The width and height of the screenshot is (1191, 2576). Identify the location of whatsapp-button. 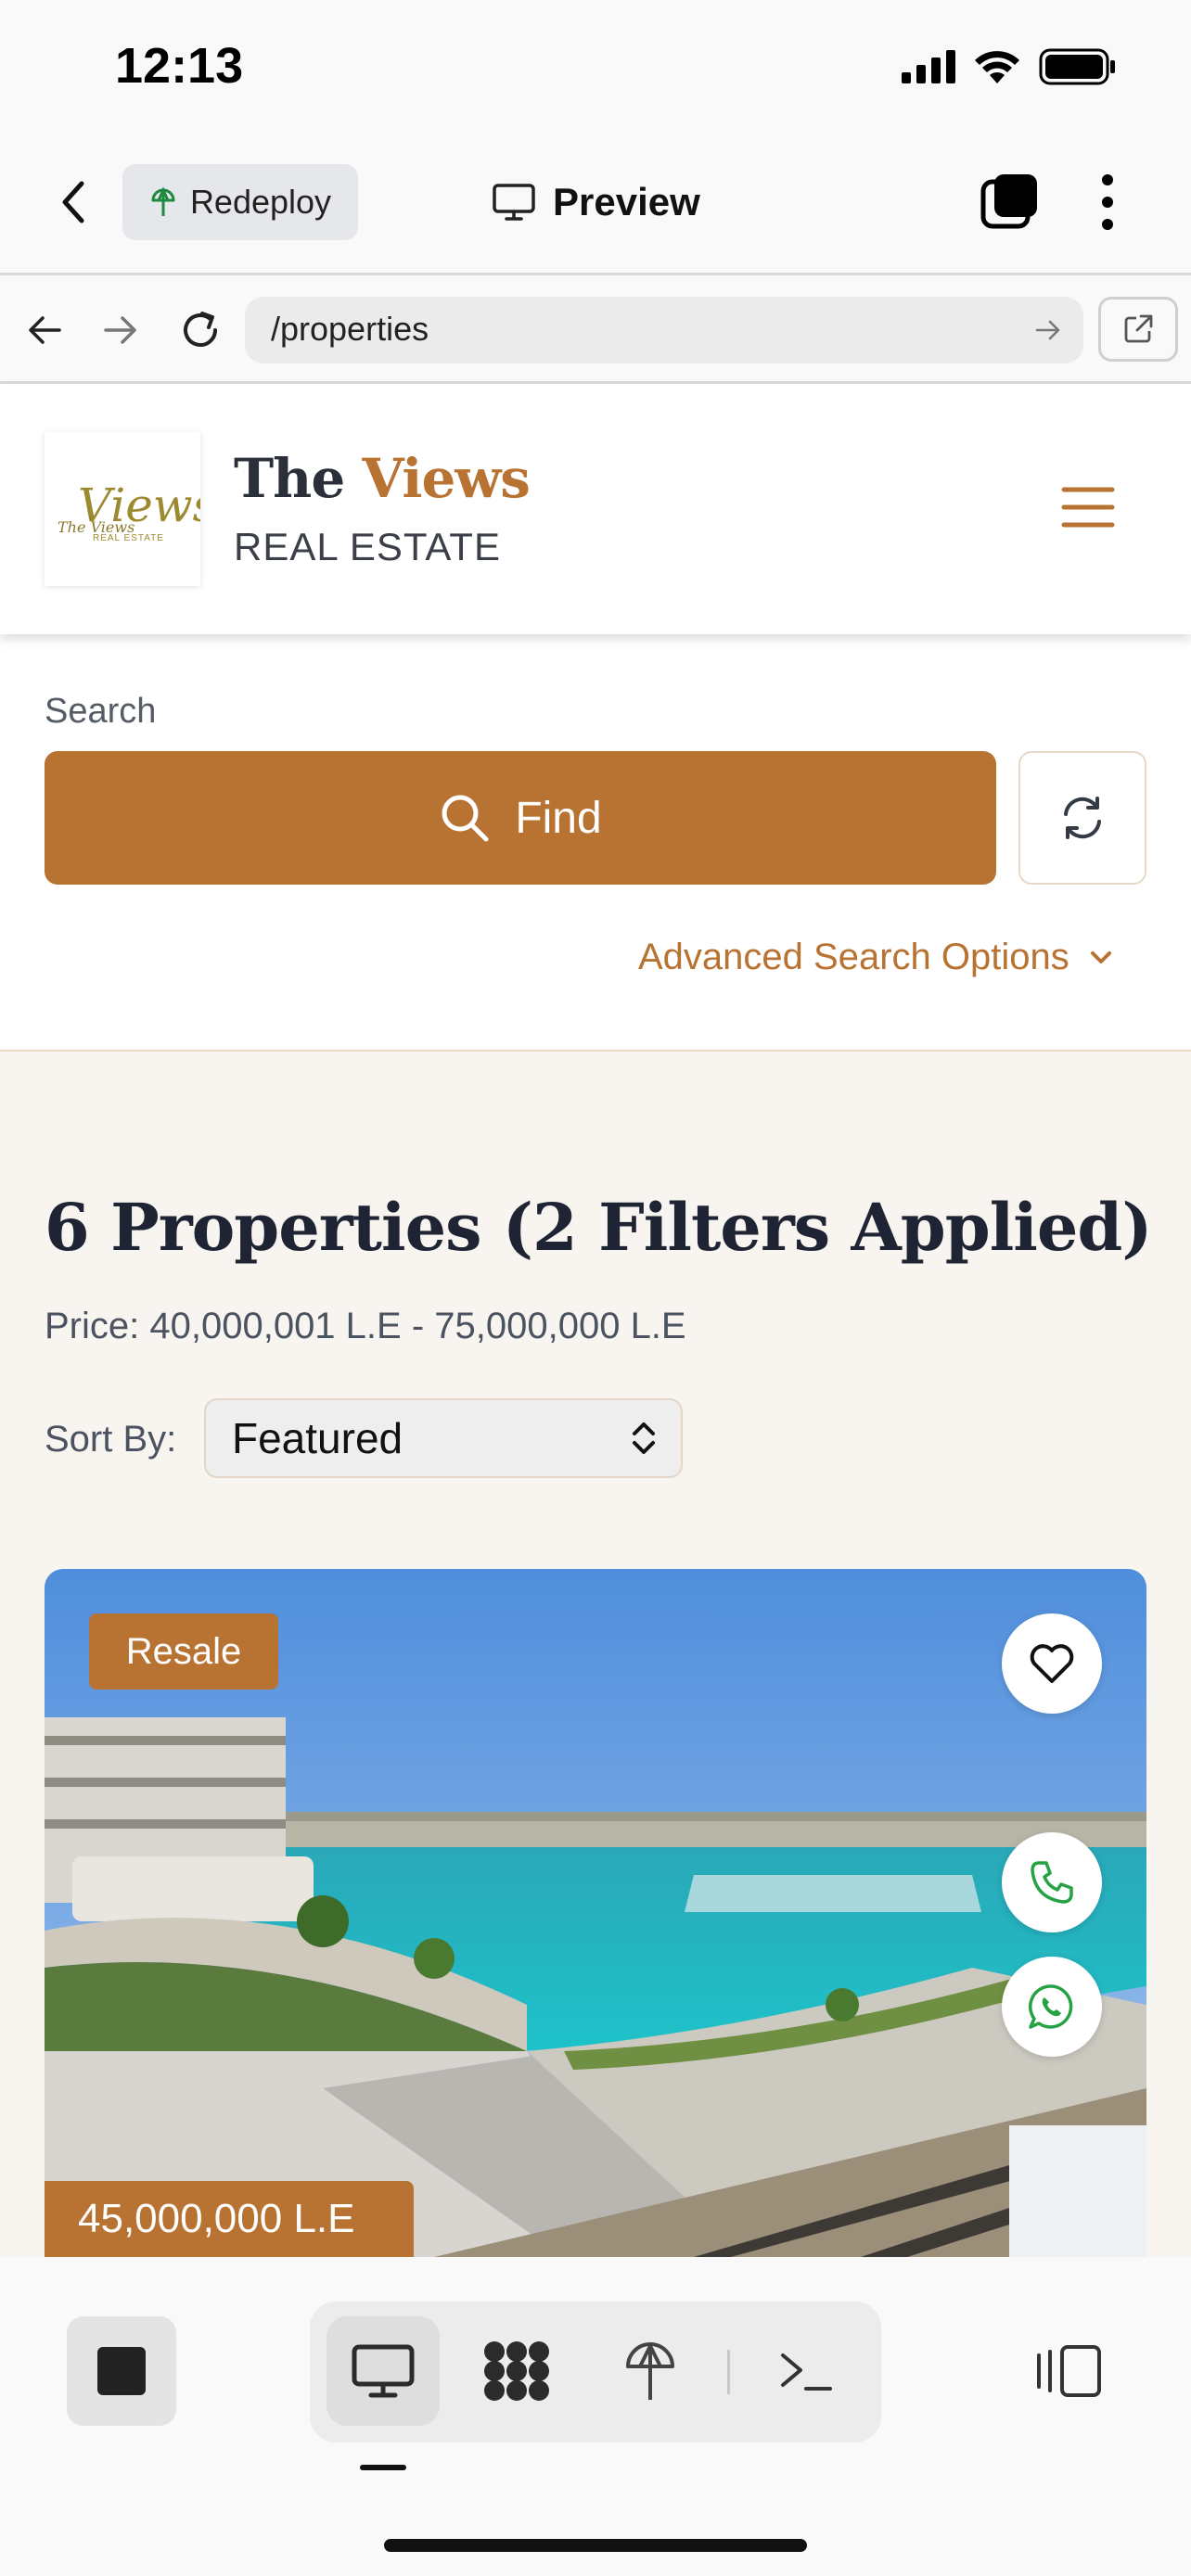
(1052, 2007).